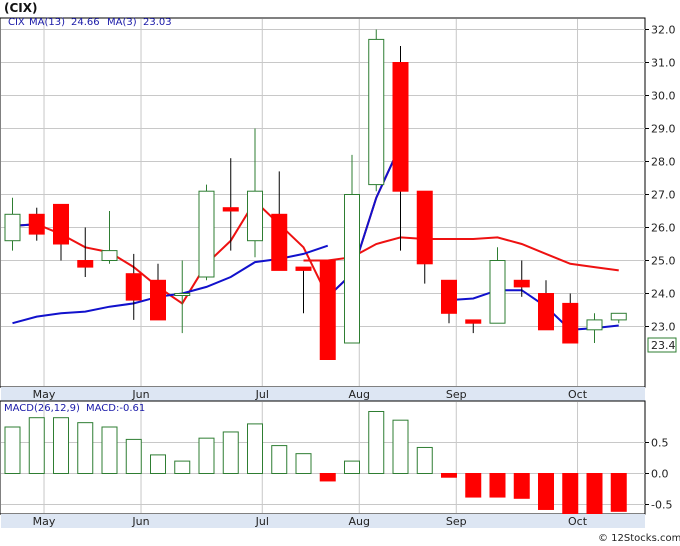 This screenshot has width=680, height=546. I want to click on legend-ma13-value: 24.66, so click(85, 22).